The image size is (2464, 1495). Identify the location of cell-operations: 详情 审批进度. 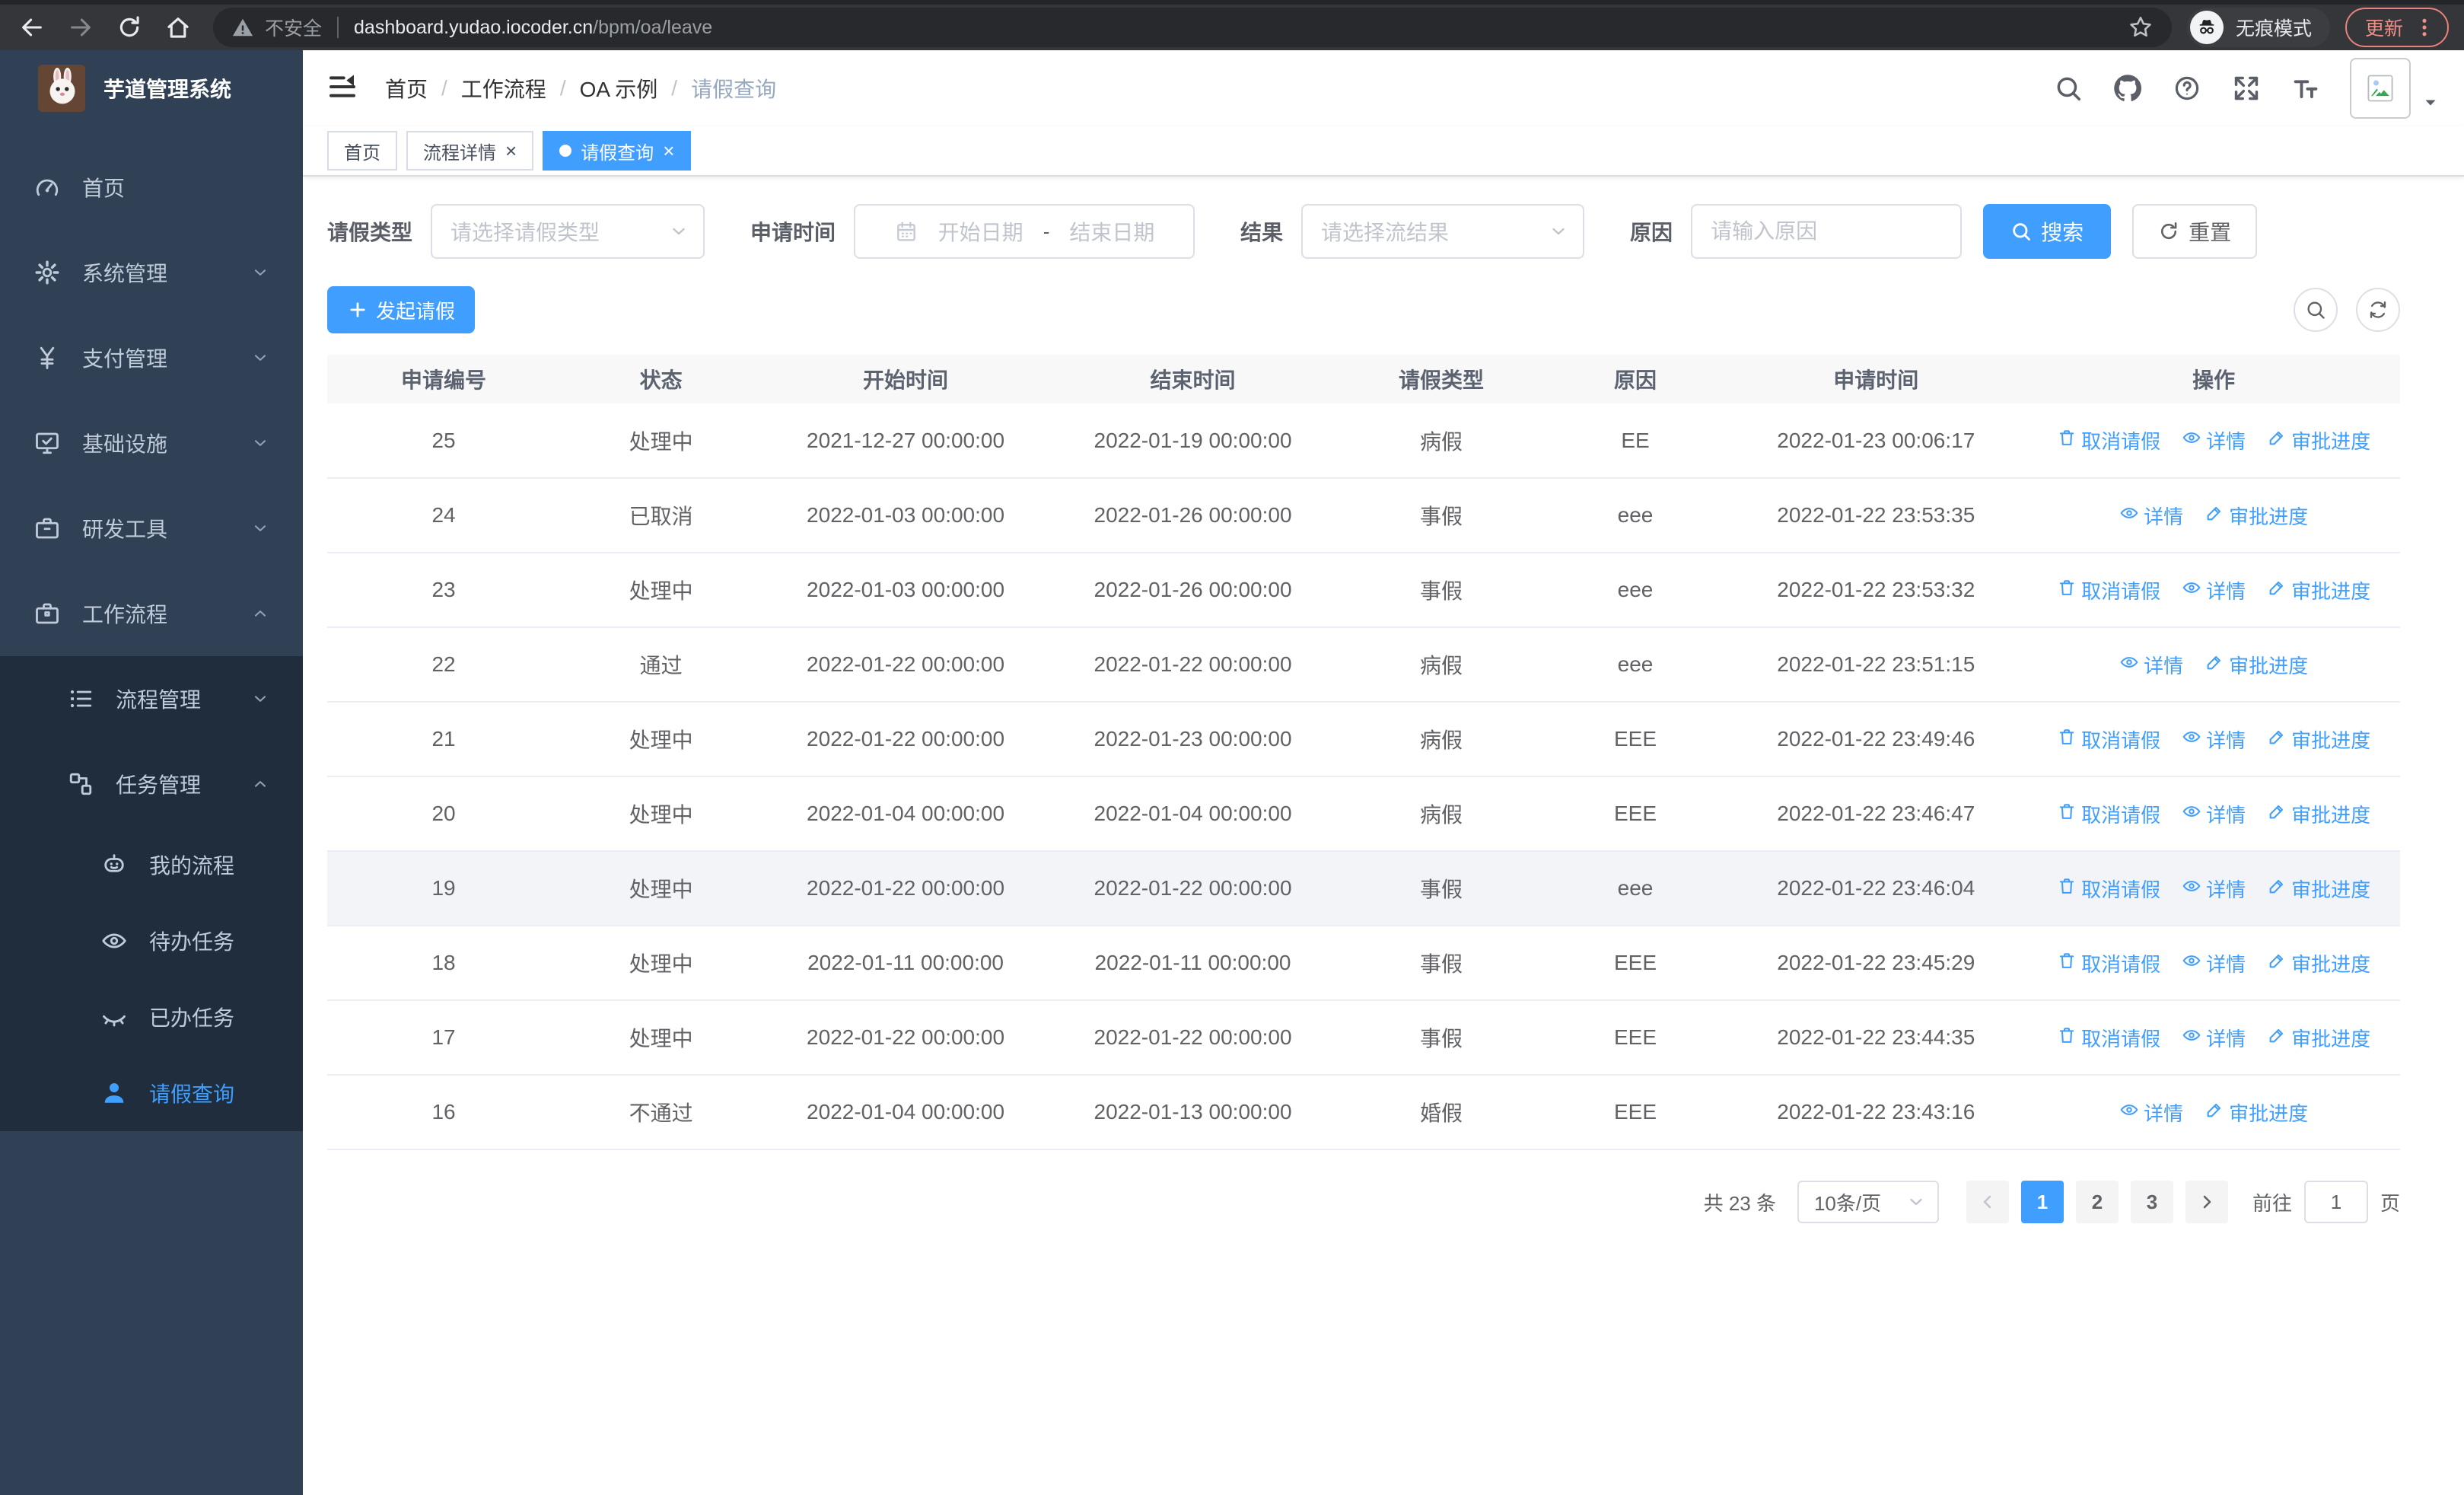
(2213, 516).